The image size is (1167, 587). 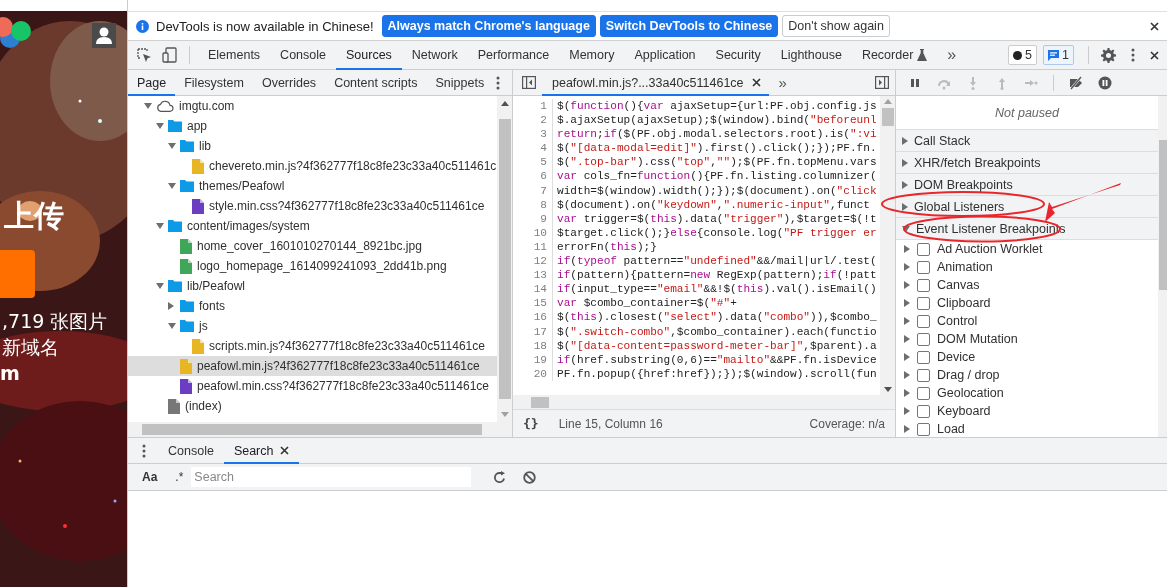 What do you see at coordinates (717, 134) in the screenshot?
I see `code-line: return;if($(PF.obj.modal.selectors.root).is(":vi` at bounding box center [717, 134].